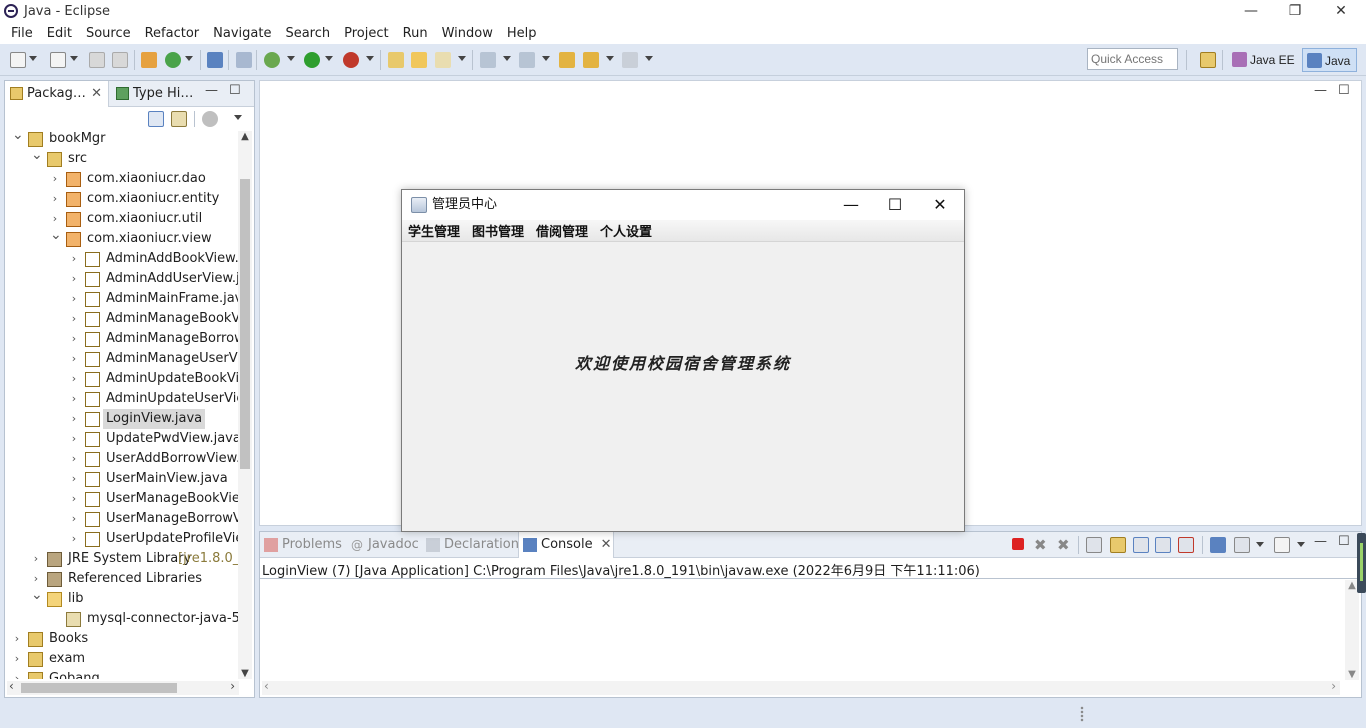 The height and width of the screenshot is (728, 1366). What do you see at coordinates (59, 33) in the screenshot?
I see `menu-edit: Edit` at bounding box center [59, 33].